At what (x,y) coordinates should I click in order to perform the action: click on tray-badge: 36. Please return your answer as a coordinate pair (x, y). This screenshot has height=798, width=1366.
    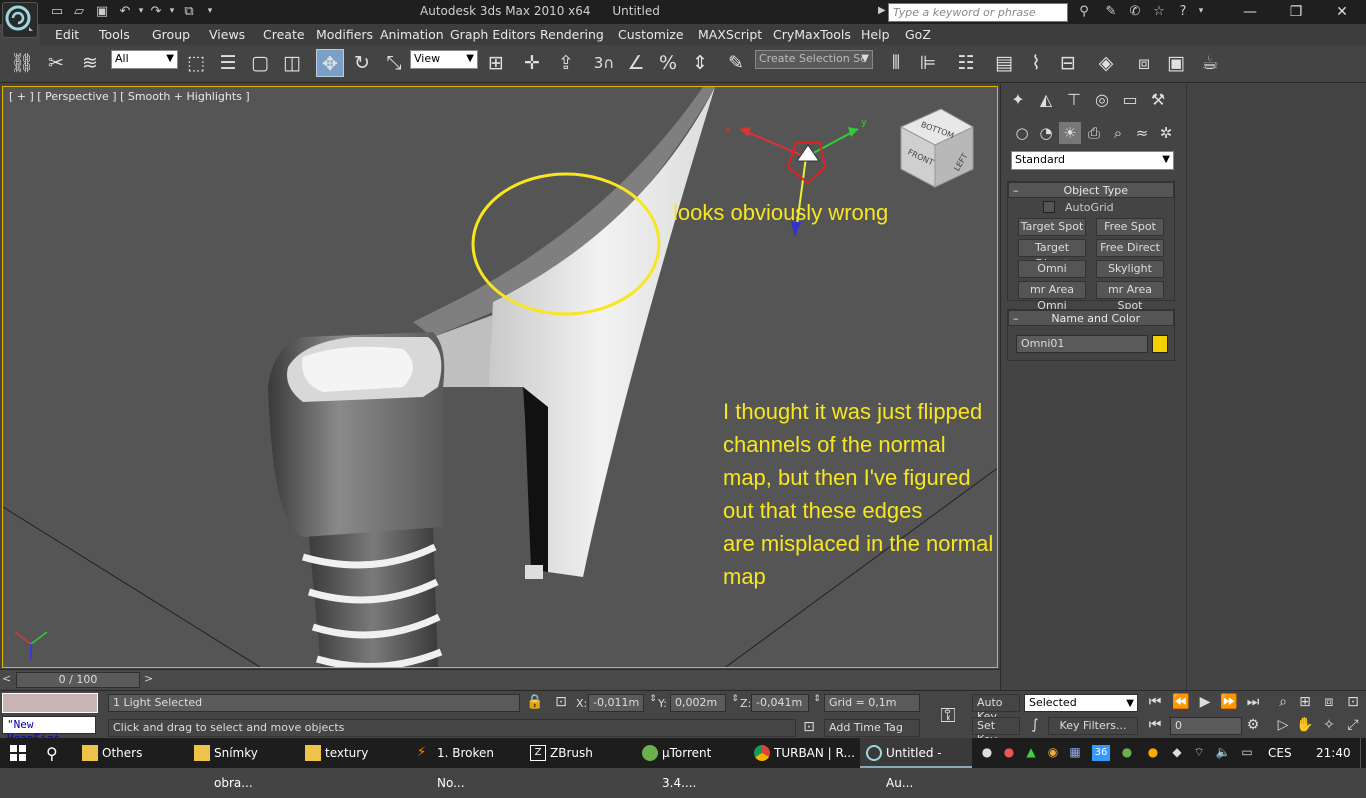
    Looking at the image, I should click on (1101, 753).